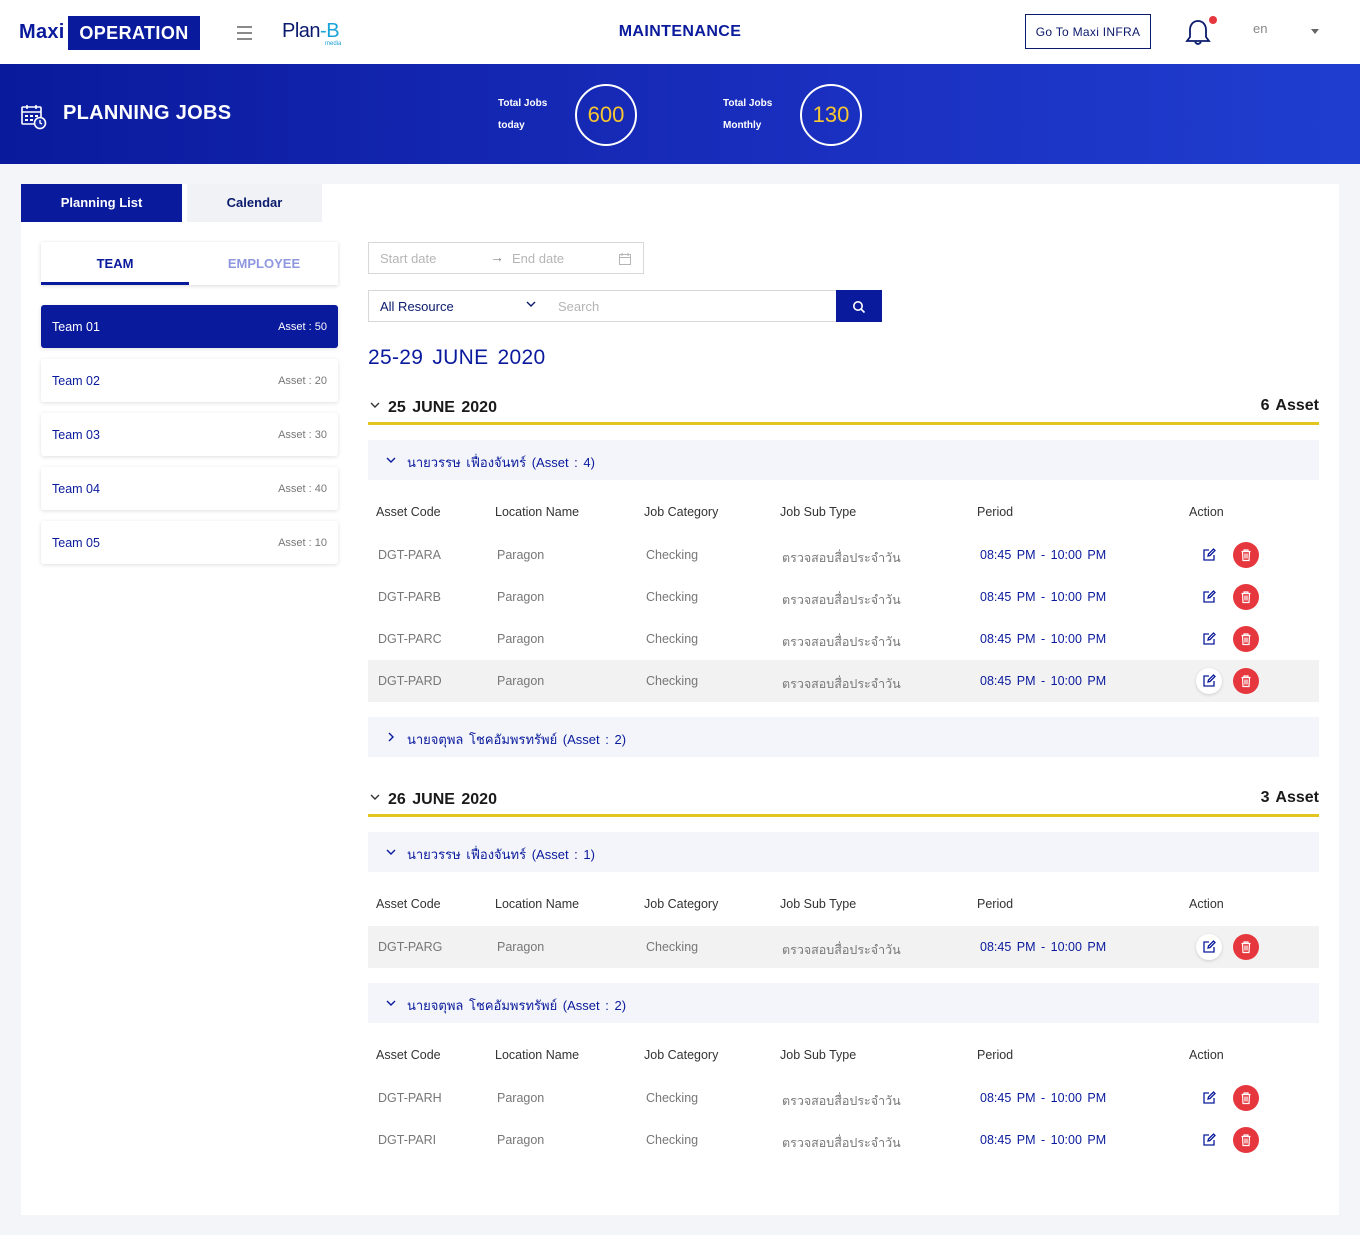 The width and height of the screenshot is (1360, 1235). Describe the element at coordinates (458, 306) in the screenshot. I see `resource-select: All Resource` at that location.